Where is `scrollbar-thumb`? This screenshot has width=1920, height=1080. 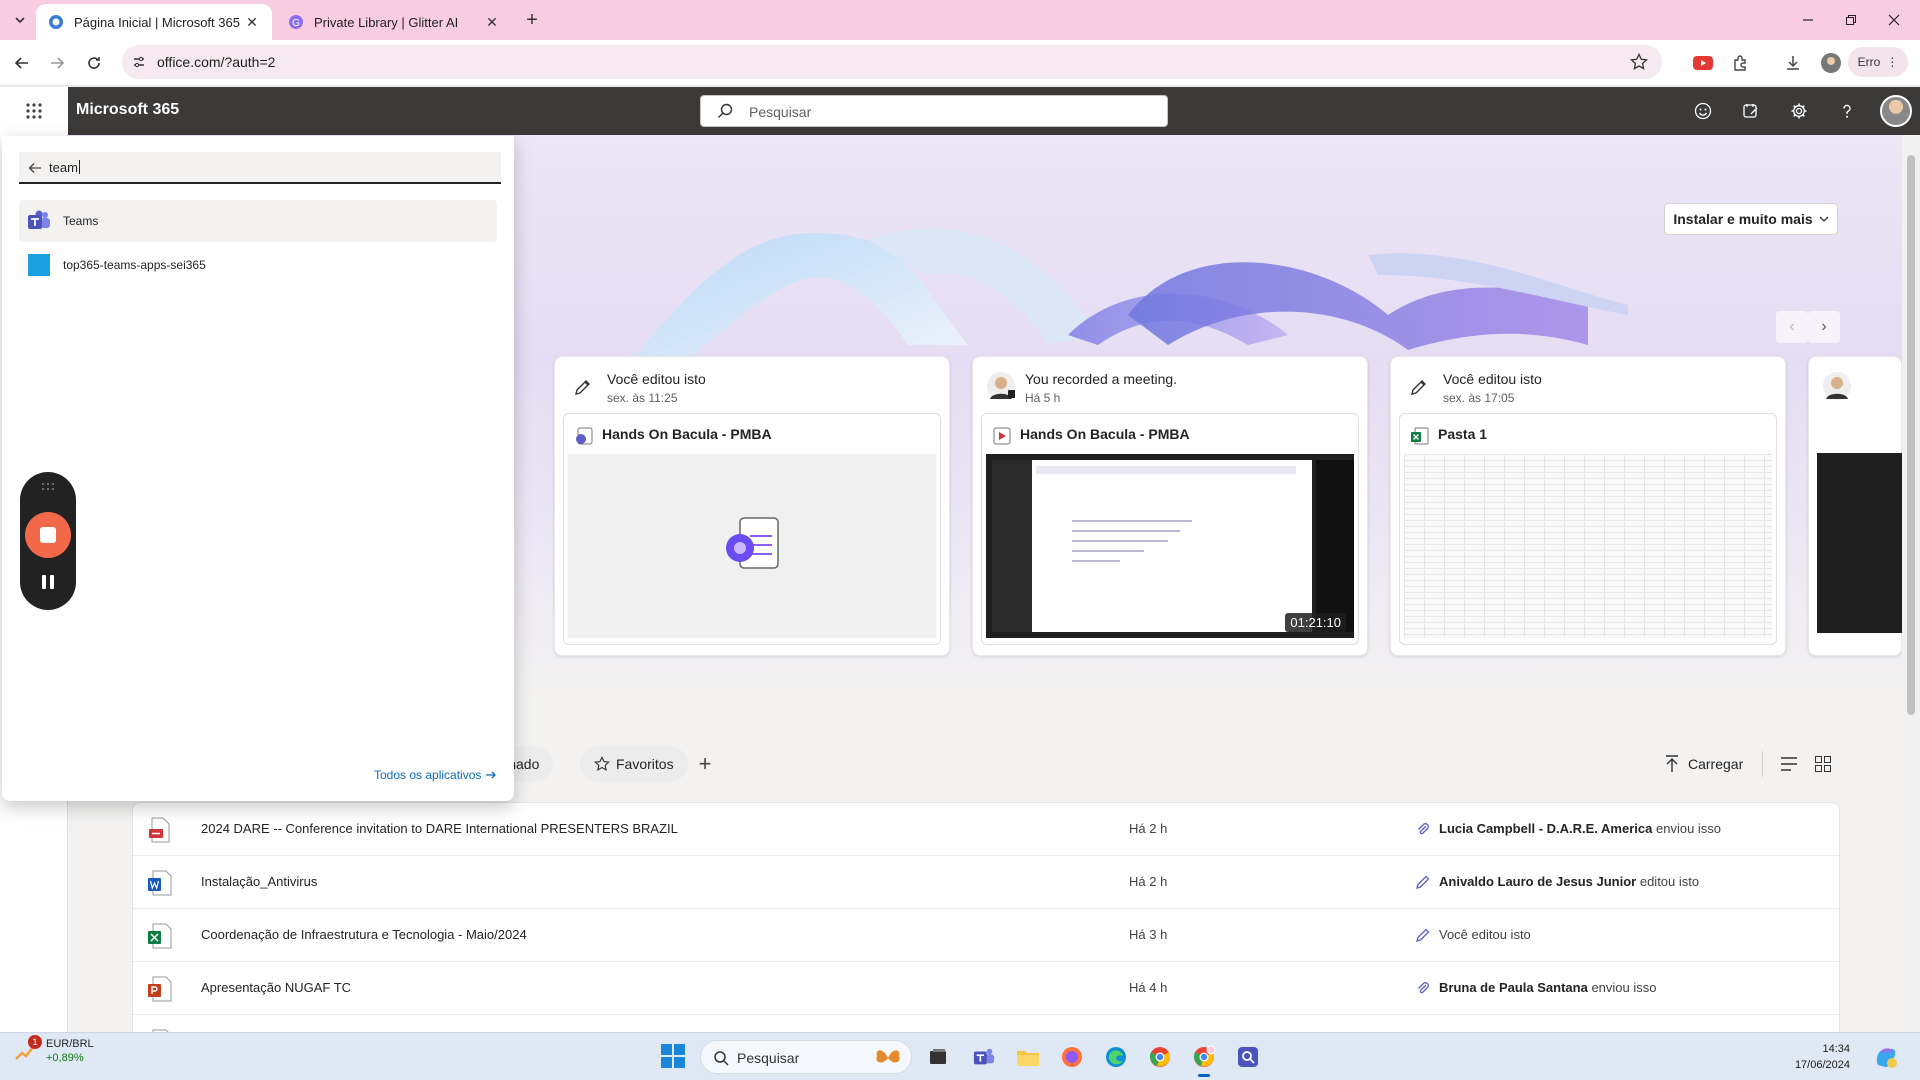
scrollbar-thumb is located at coordinates (1911, 435).